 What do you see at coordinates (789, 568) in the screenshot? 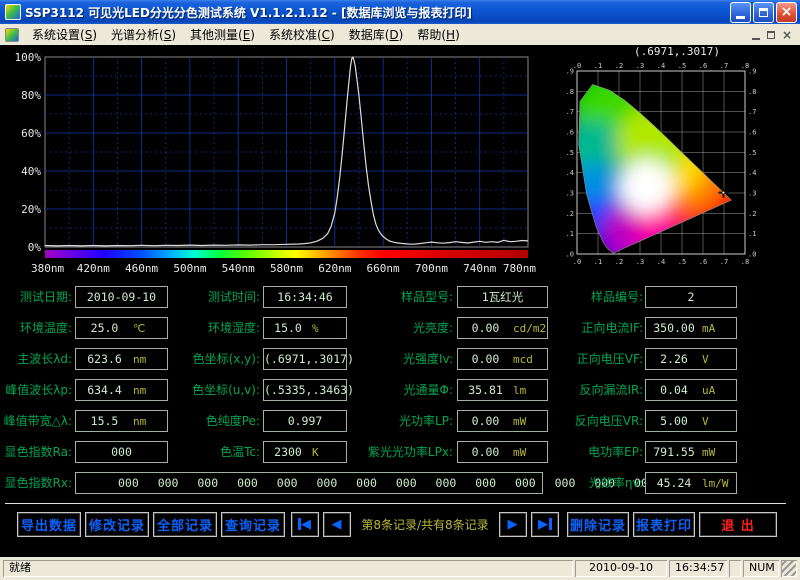
I see `resize-grip` at bounding box center [789, 568].